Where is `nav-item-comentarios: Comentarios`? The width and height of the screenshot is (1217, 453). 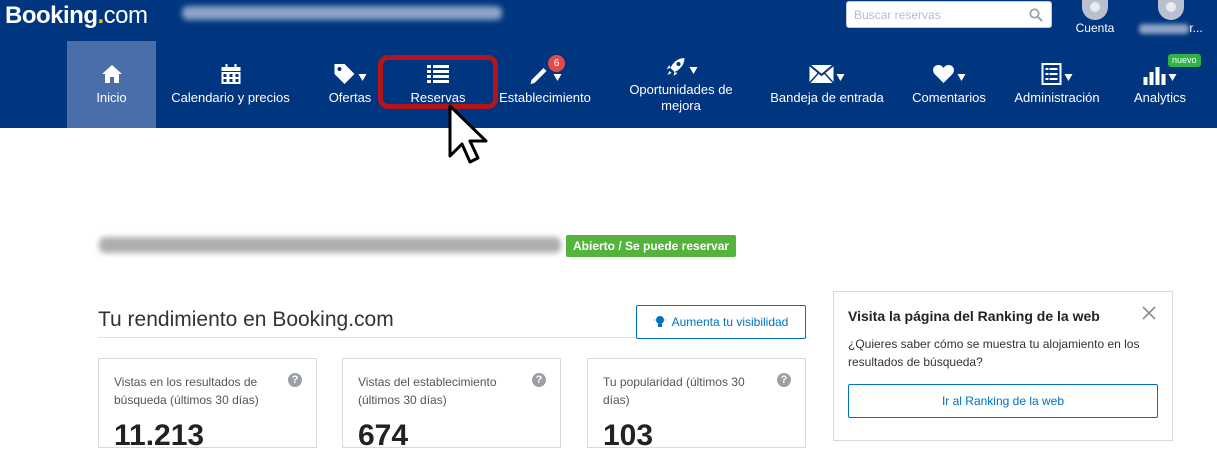 nav-item-comentarios: Comentarios is located at coordinates (949, 84).